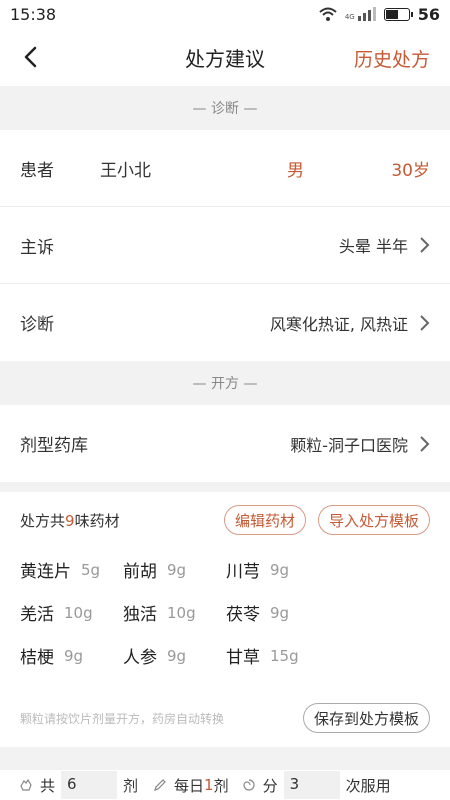 The image size is (450, 800). I want to click on split-unit: 次服用, so click(368, 785).